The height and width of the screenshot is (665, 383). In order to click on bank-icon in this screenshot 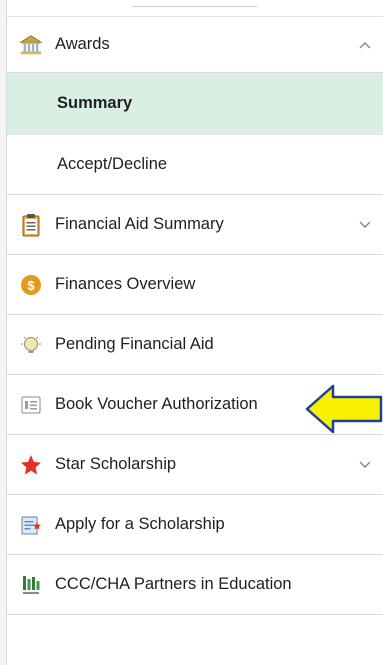, I will do `click(31, 45)`.